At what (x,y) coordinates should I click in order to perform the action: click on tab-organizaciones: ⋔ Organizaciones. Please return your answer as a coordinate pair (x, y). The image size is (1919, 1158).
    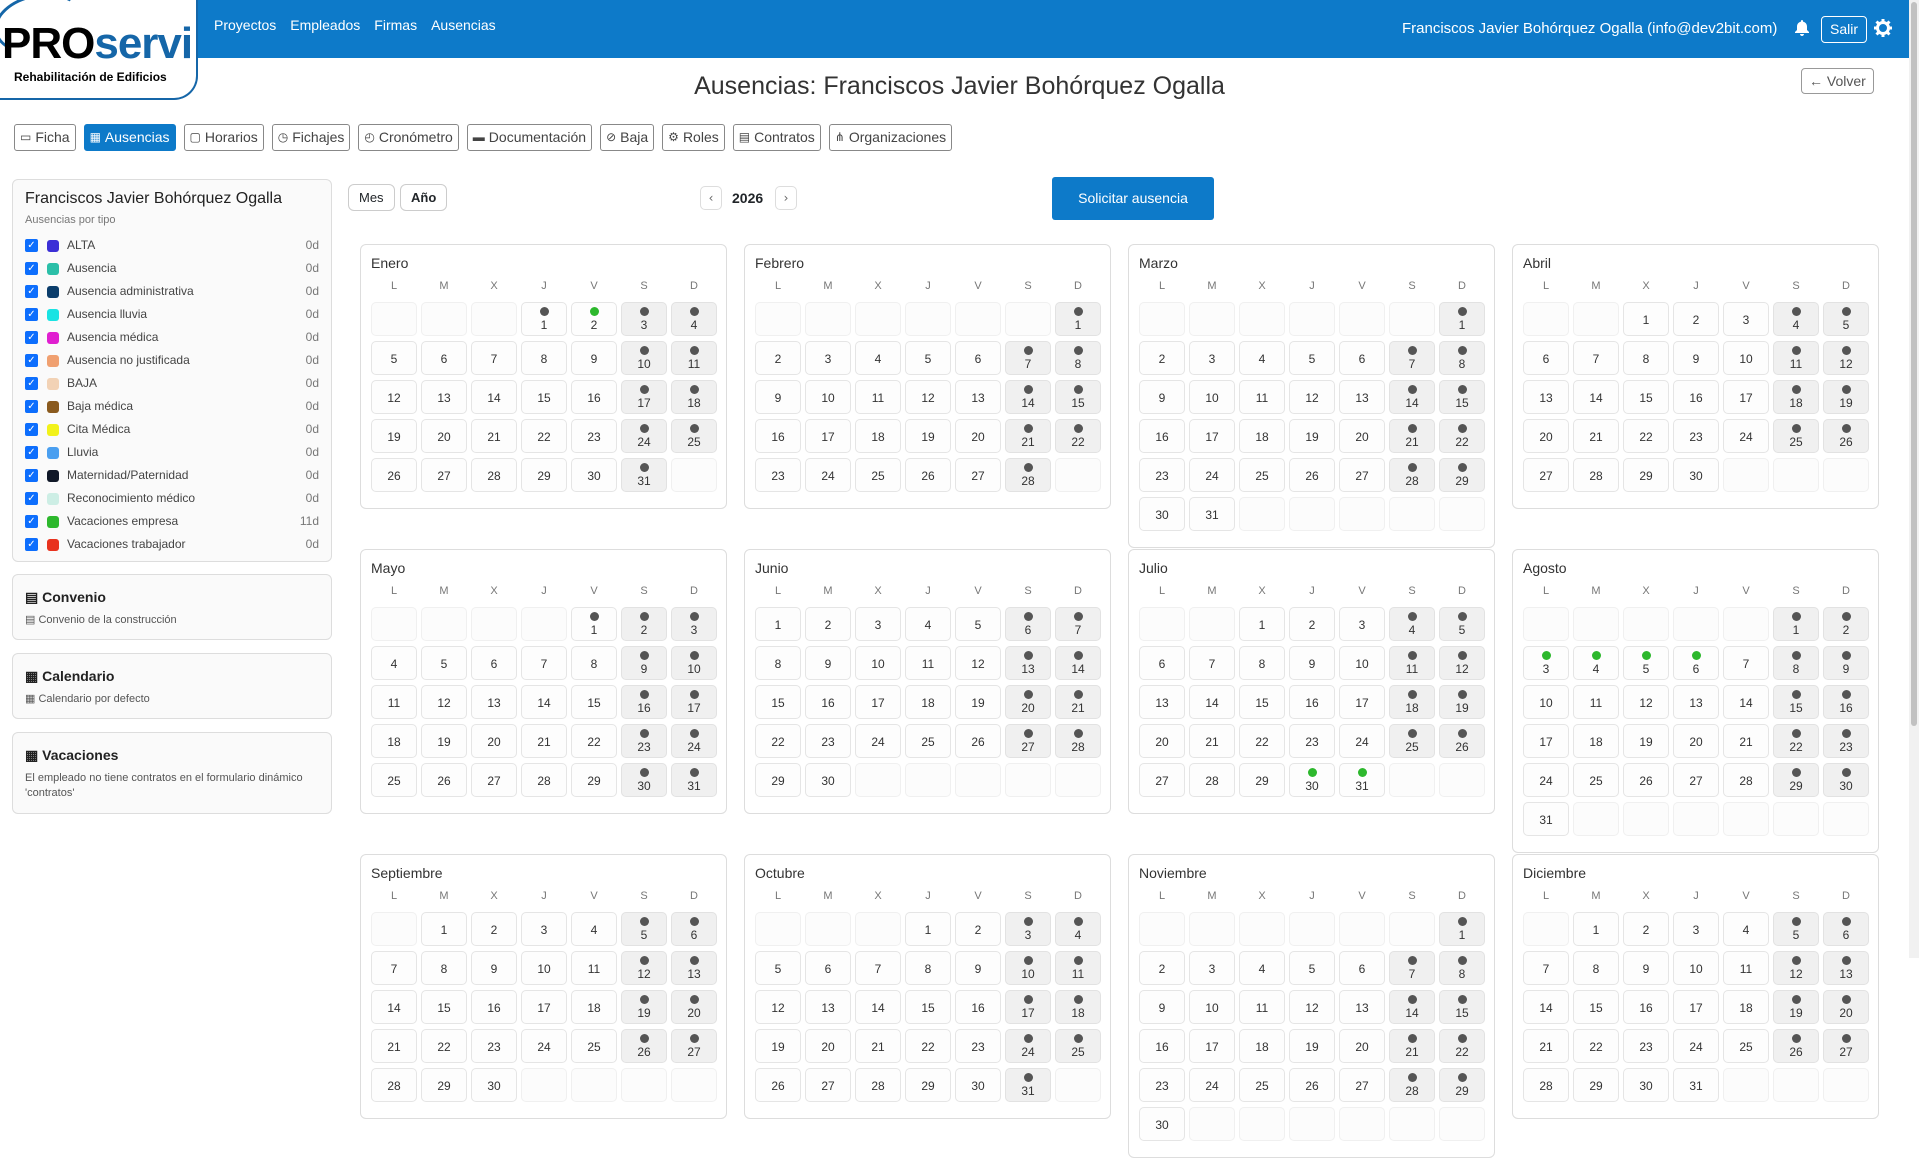
    Looking at the image, I should click on (890, 137).